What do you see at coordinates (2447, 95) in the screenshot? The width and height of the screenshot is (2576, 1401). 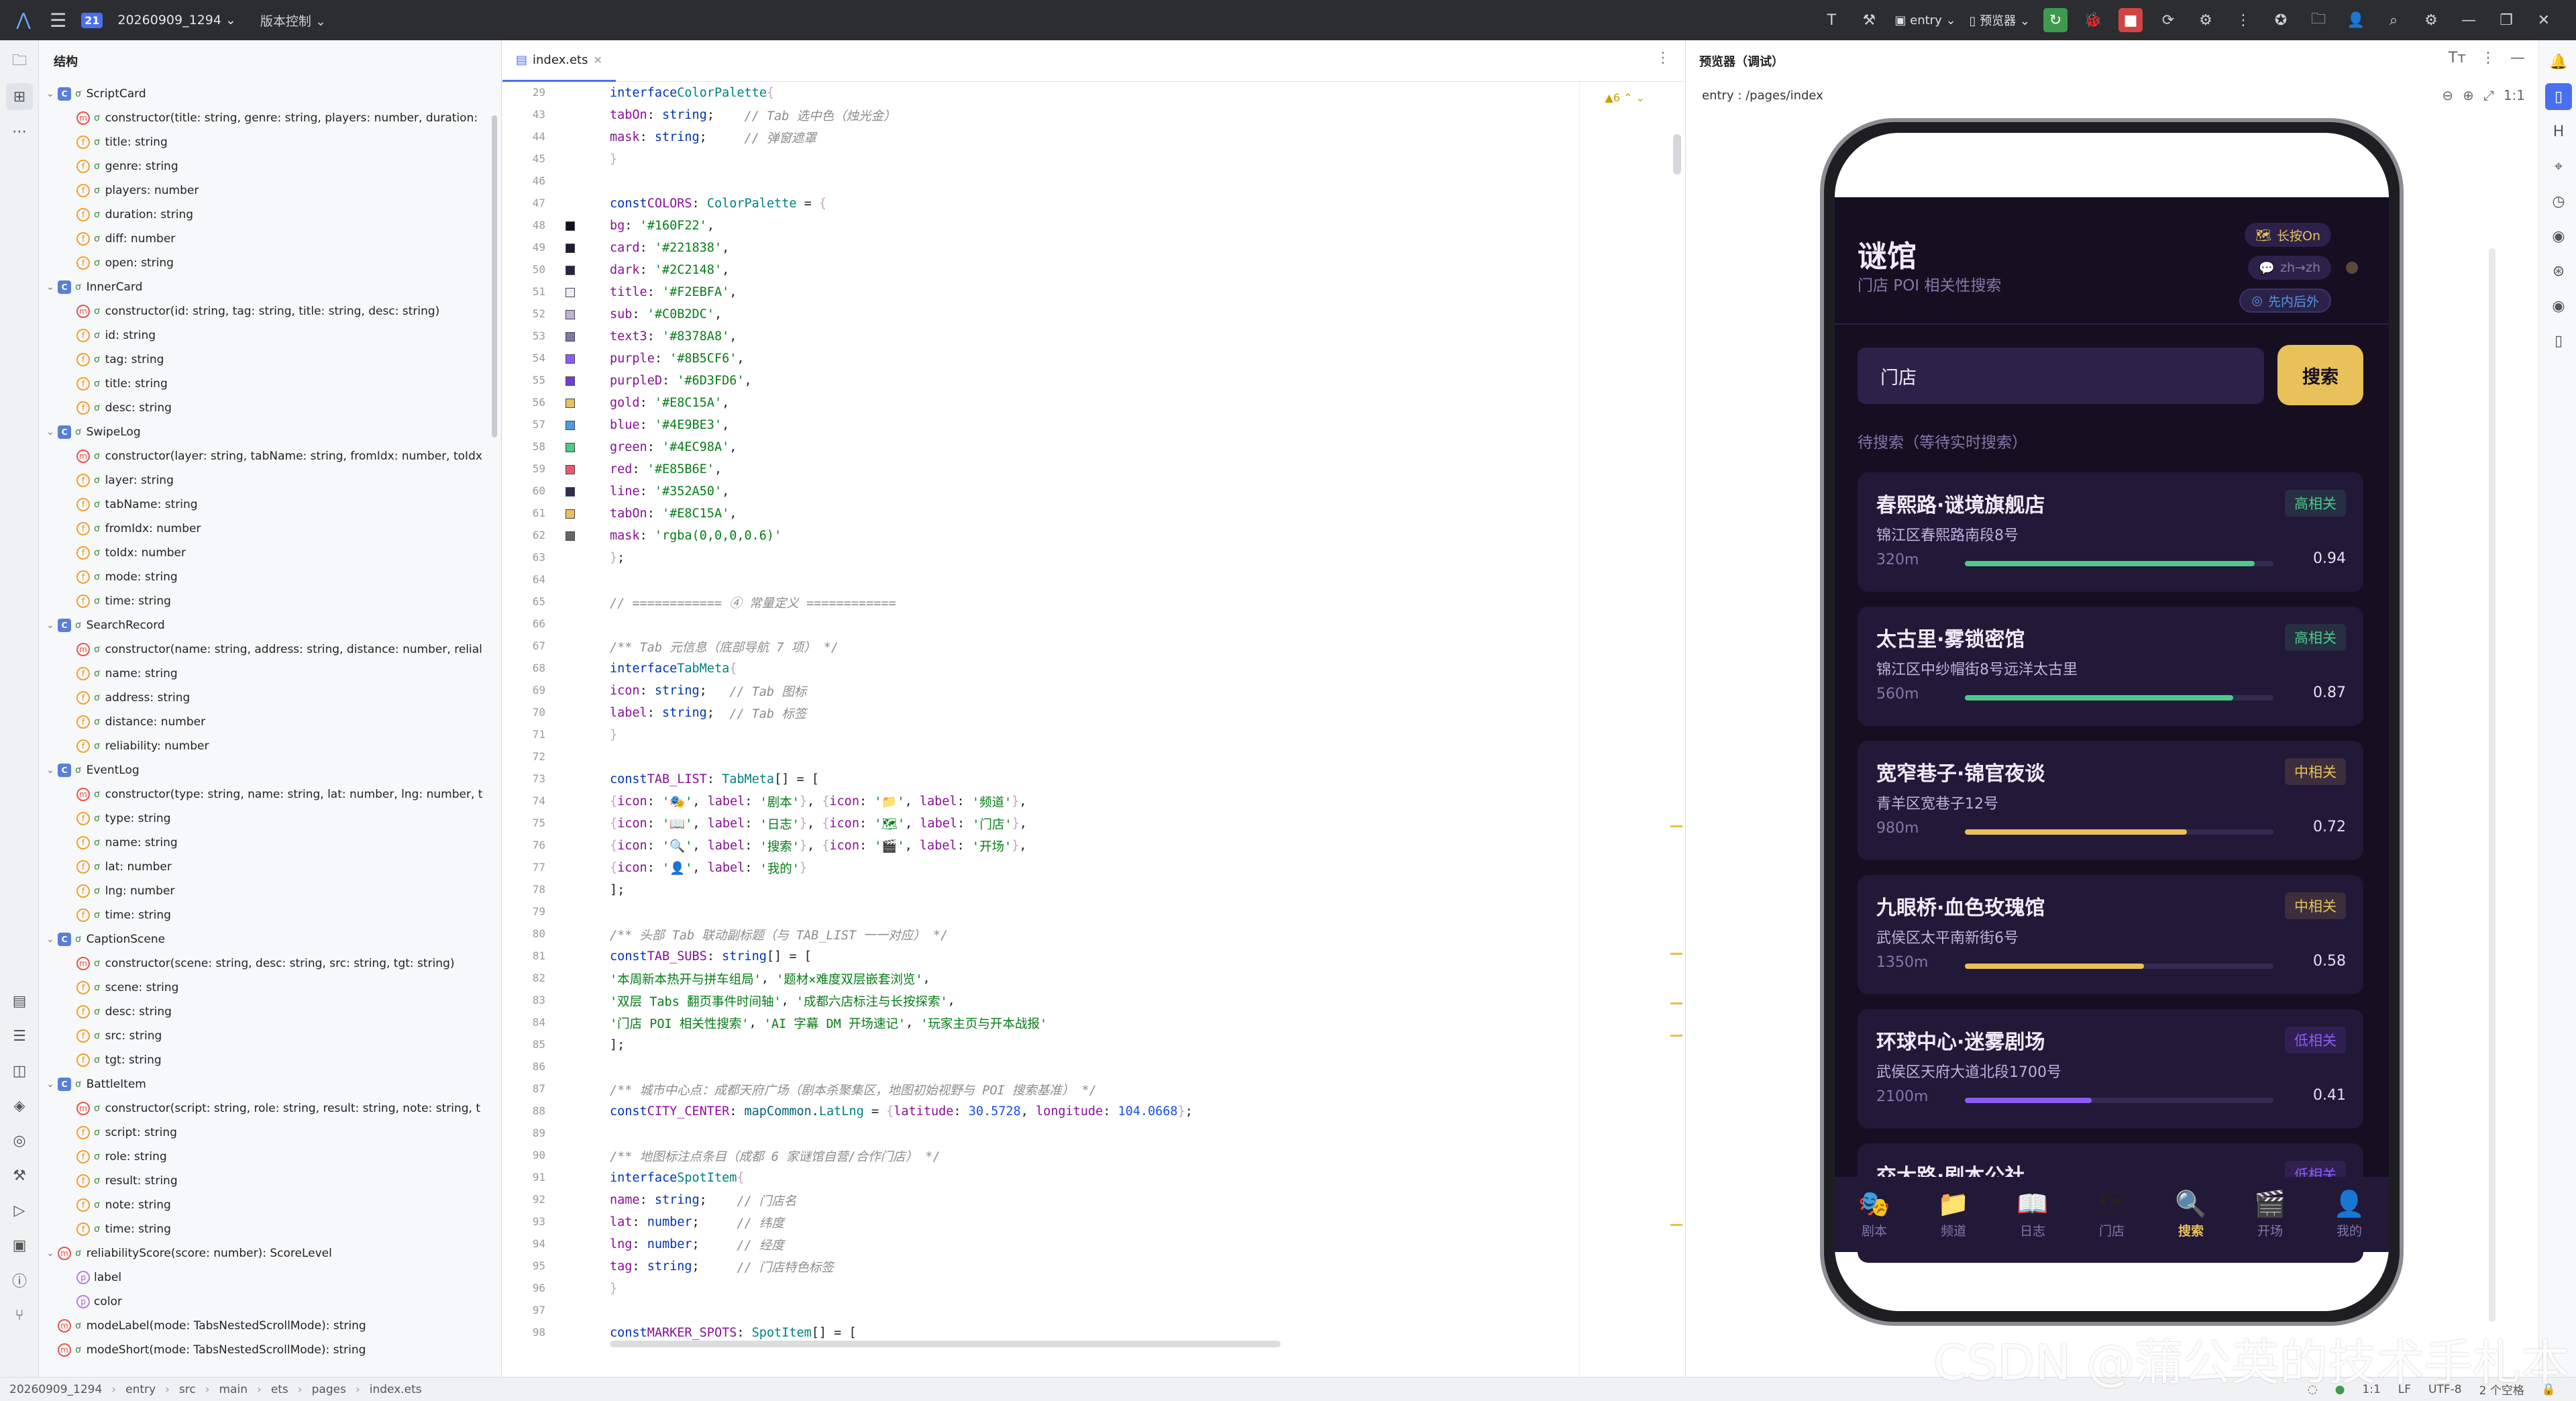 I see `zoom-out-icon: ⊖` at bounding box center [2447, 95].